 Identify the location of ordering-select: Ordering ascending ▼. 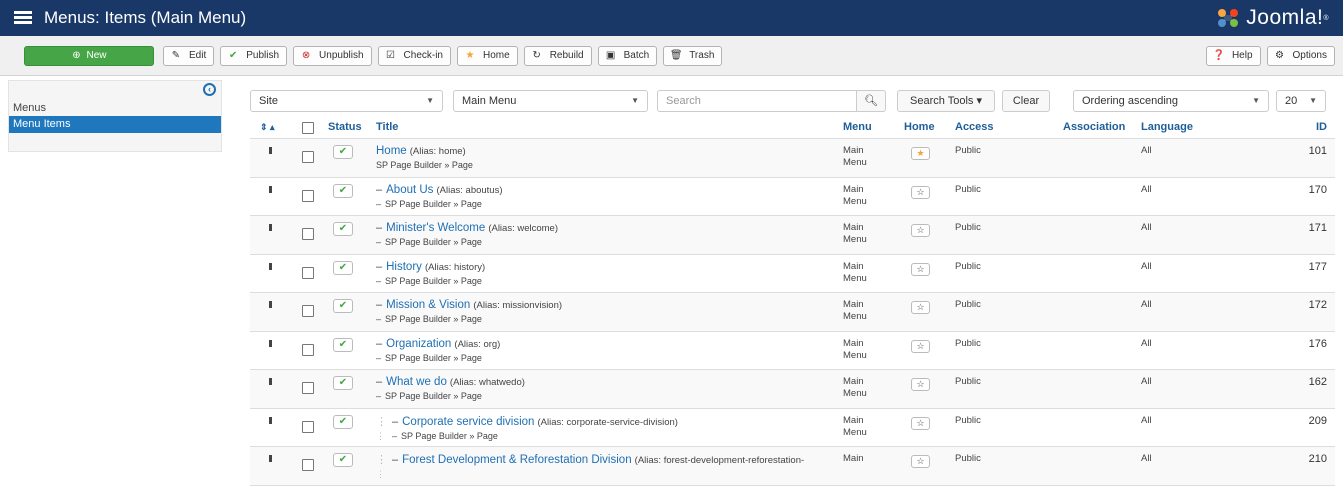
(1171, 101).